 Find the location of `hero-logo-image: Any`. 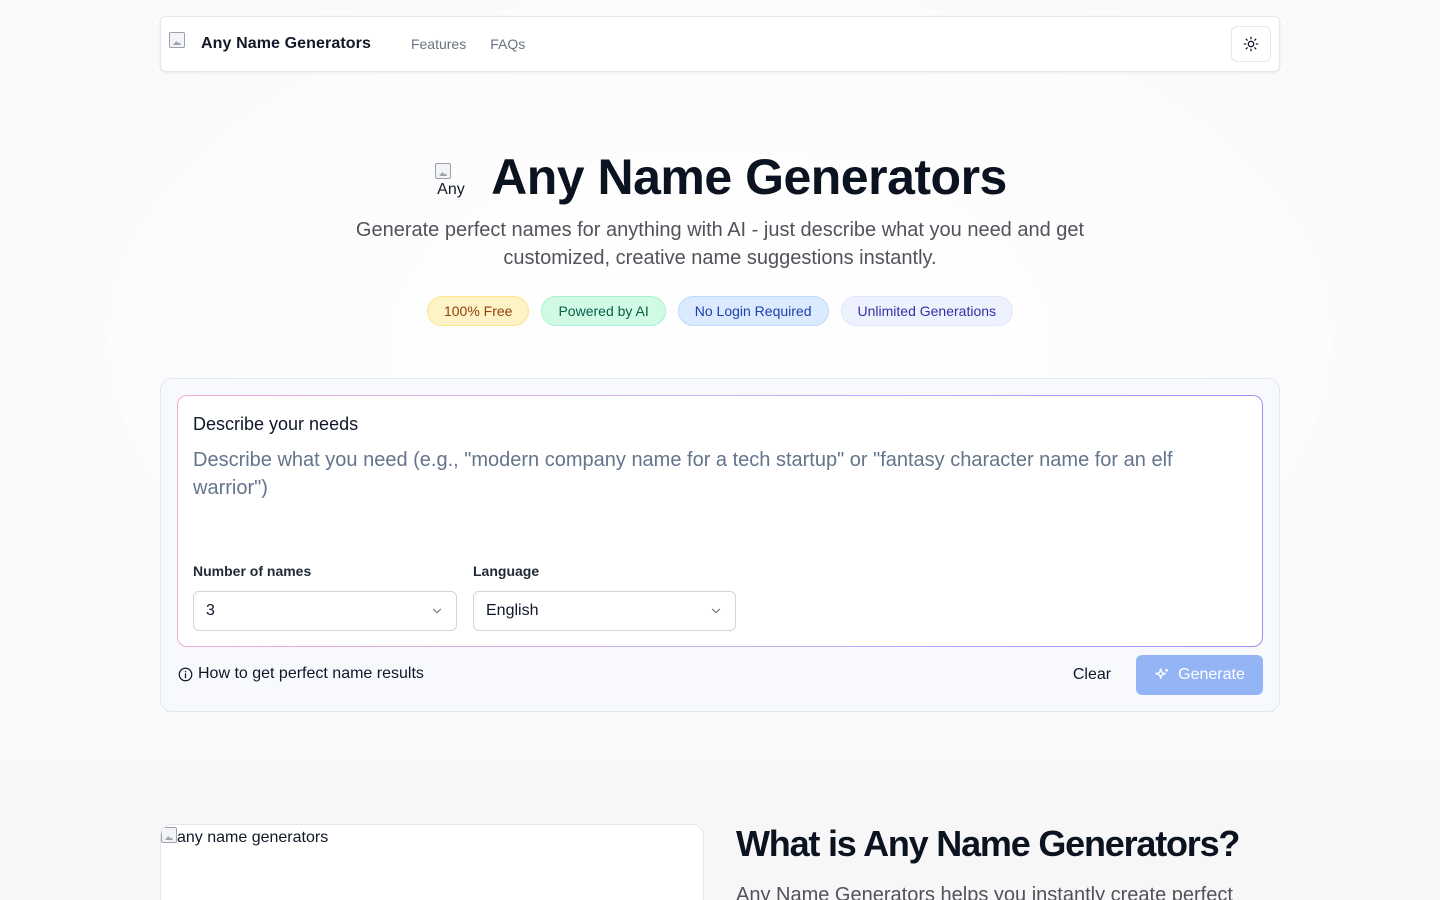

hero-logo-image: Any is located at coordinates (455, 177).